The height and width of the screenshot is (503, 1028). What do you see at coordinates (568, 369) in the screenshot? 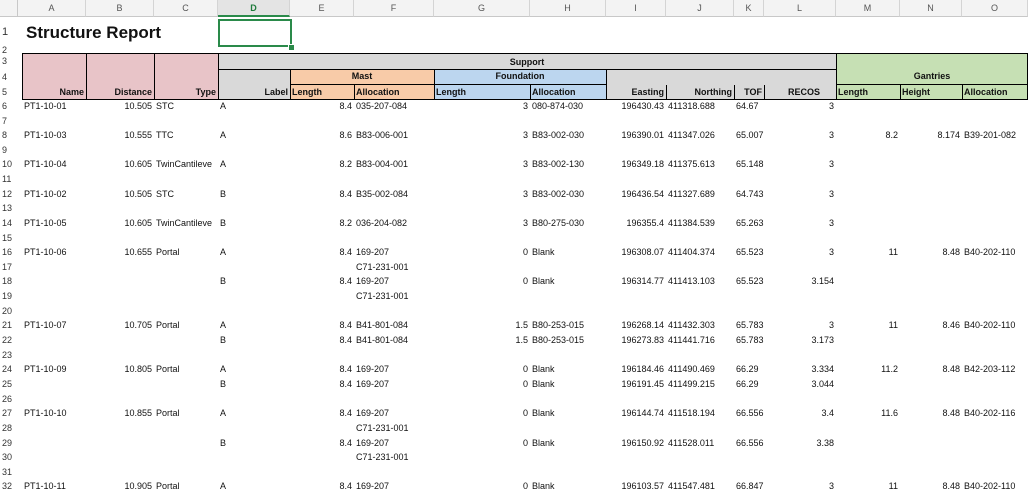
I see `cell-fa-row-24: Blank` at bounding box center [568, 369].